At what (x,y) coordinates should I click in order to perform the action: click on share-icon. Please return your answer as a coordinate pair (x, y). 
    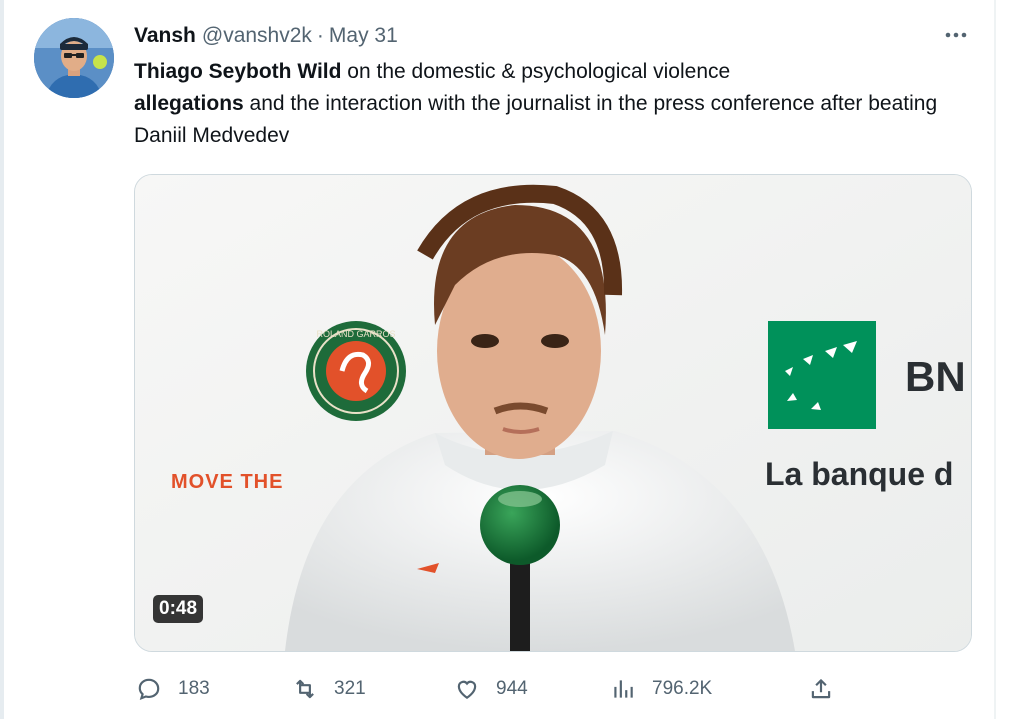
    Looking at the image, I should click on (821, 689).